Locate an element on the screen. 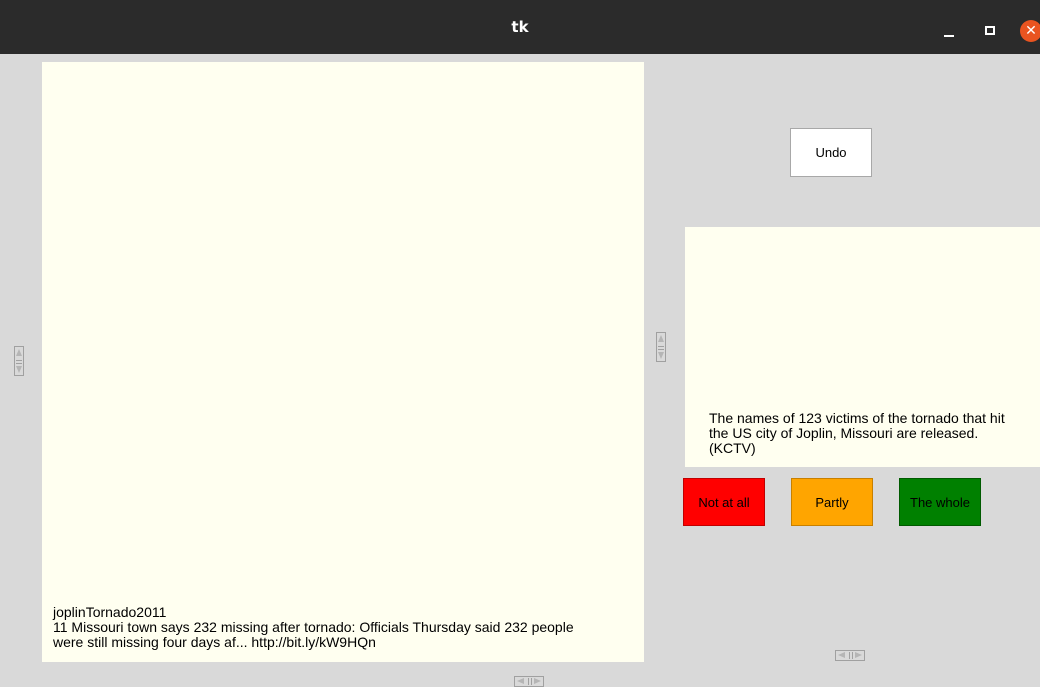 The image size is (1040, 687). right-panel-horizontal-scrollbar is located at coordinates (850, 655).